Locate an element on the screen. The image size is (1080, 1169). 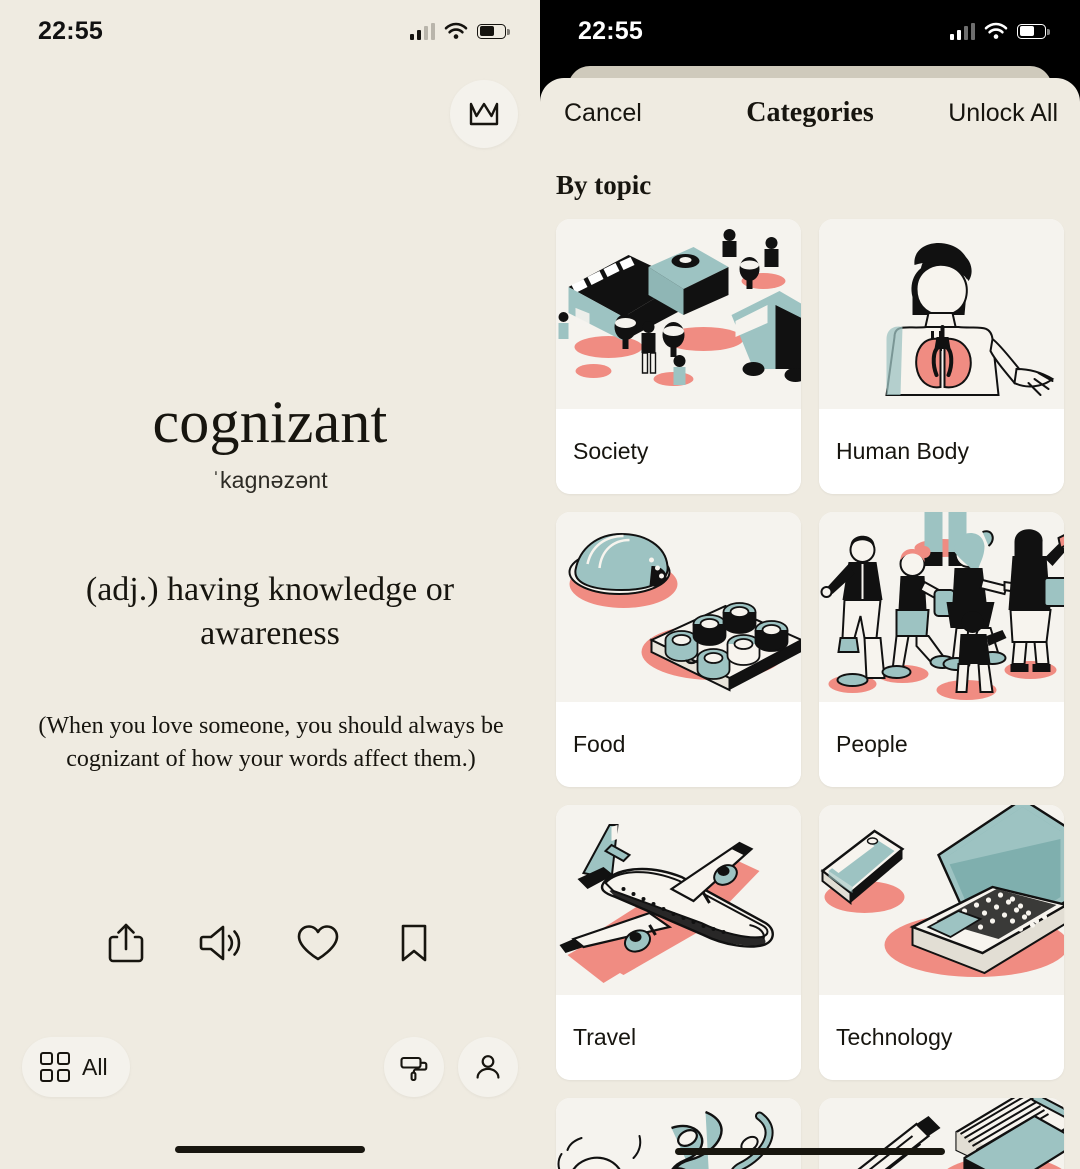
people-illustration is located at coordinates (941, 607).